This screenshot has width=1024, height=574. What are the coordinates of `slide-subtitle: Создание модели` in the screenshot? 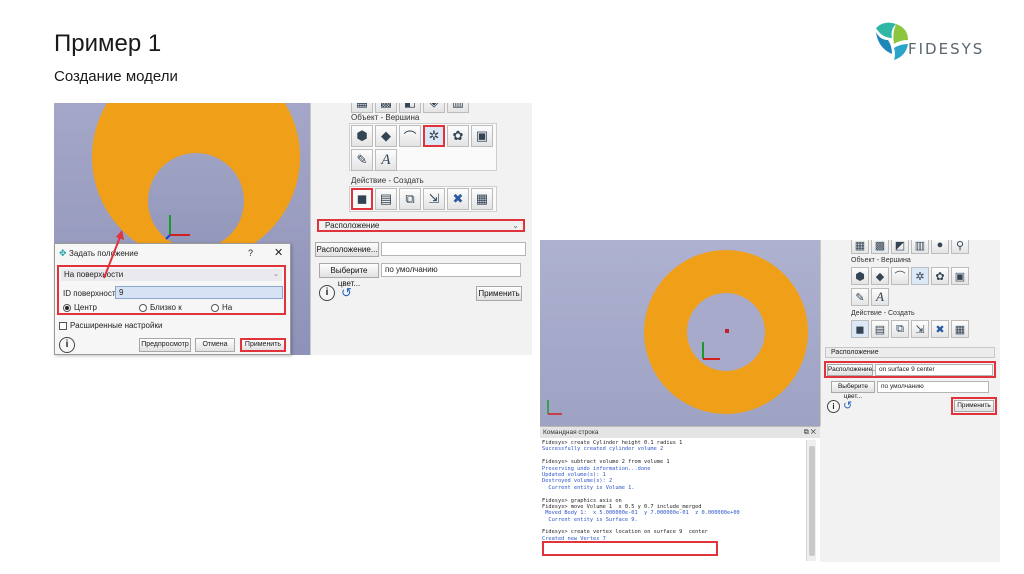 It's located at (116, 76).